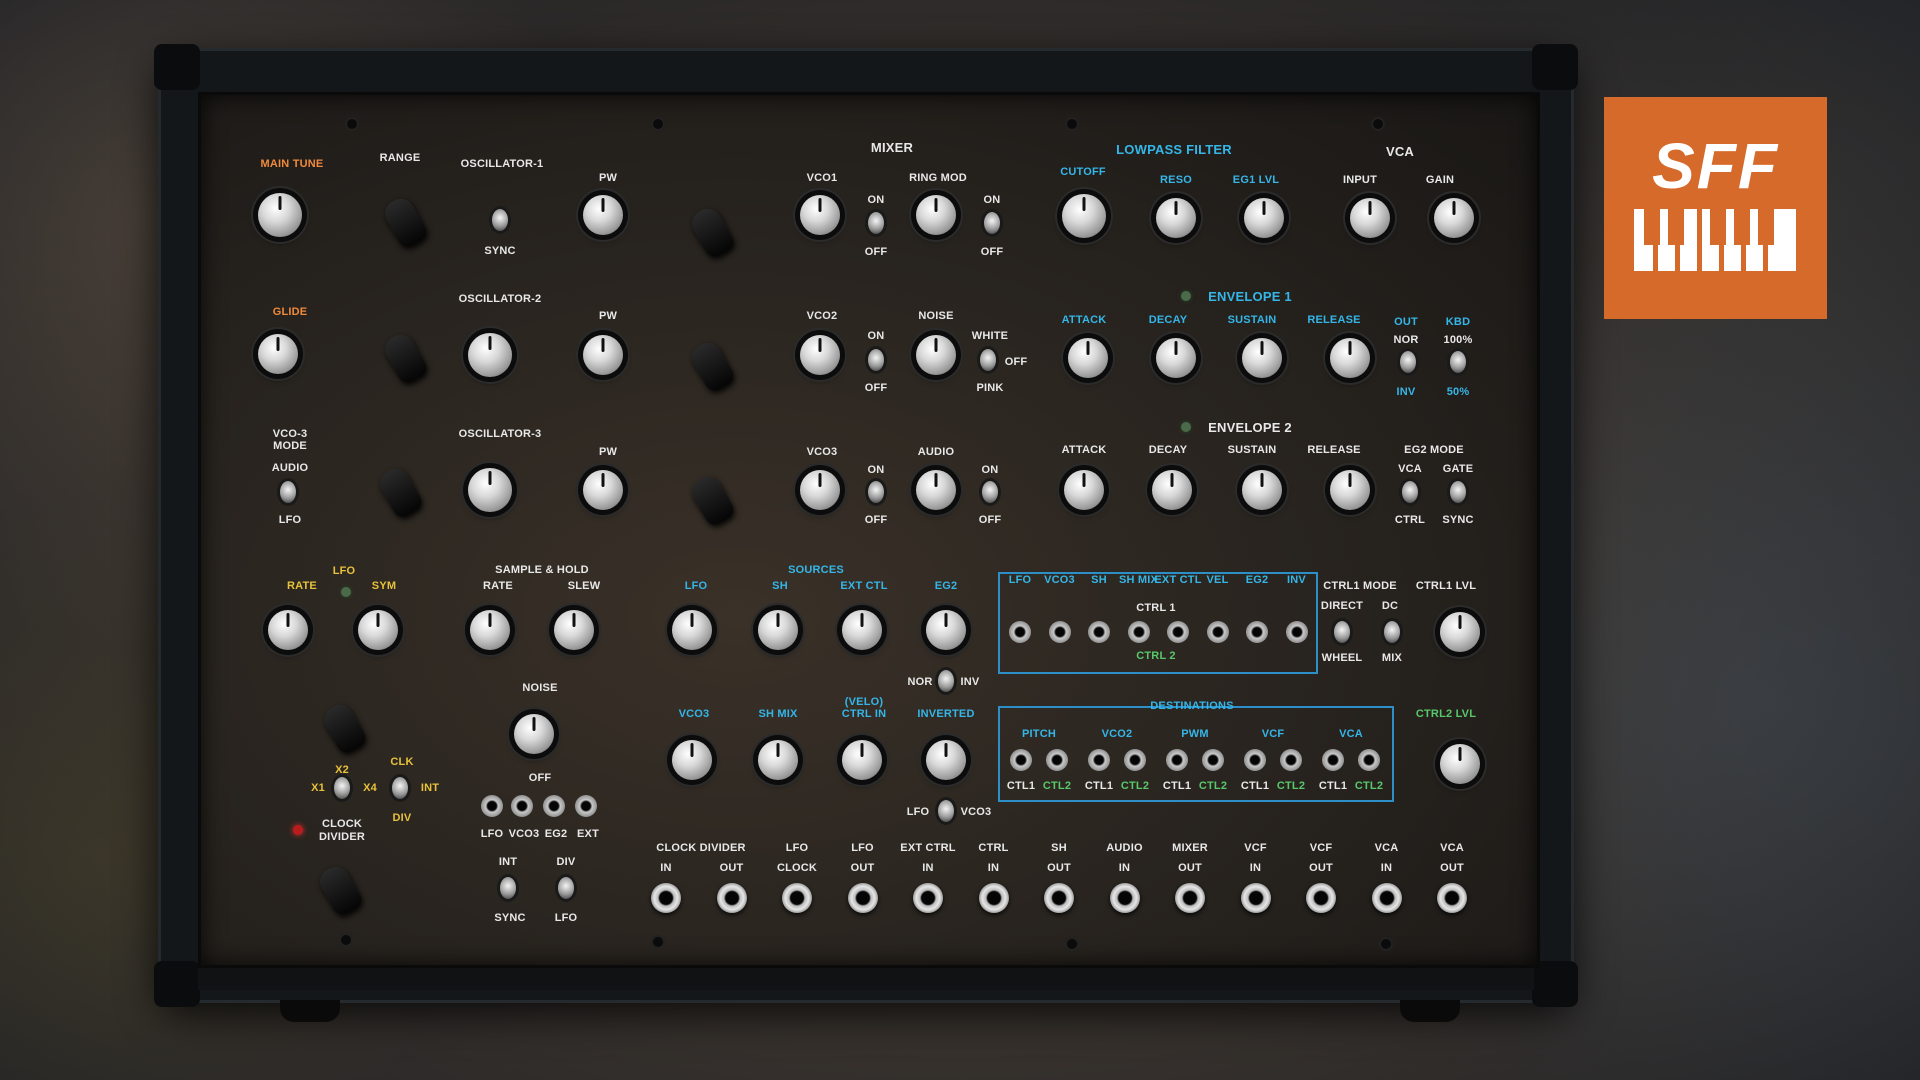 This screenshot has height=1080, width=1920. Describe the element at coordinates (288, 630) in the screenshot. I see `lfo-rate-knob` at that location.